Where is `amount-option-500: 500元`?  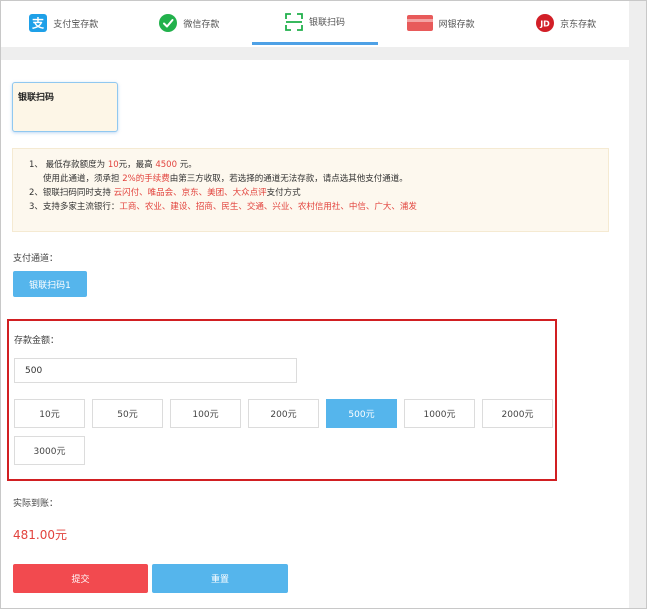 amount-option-500: 500元 is located at coordinates (361, 413).